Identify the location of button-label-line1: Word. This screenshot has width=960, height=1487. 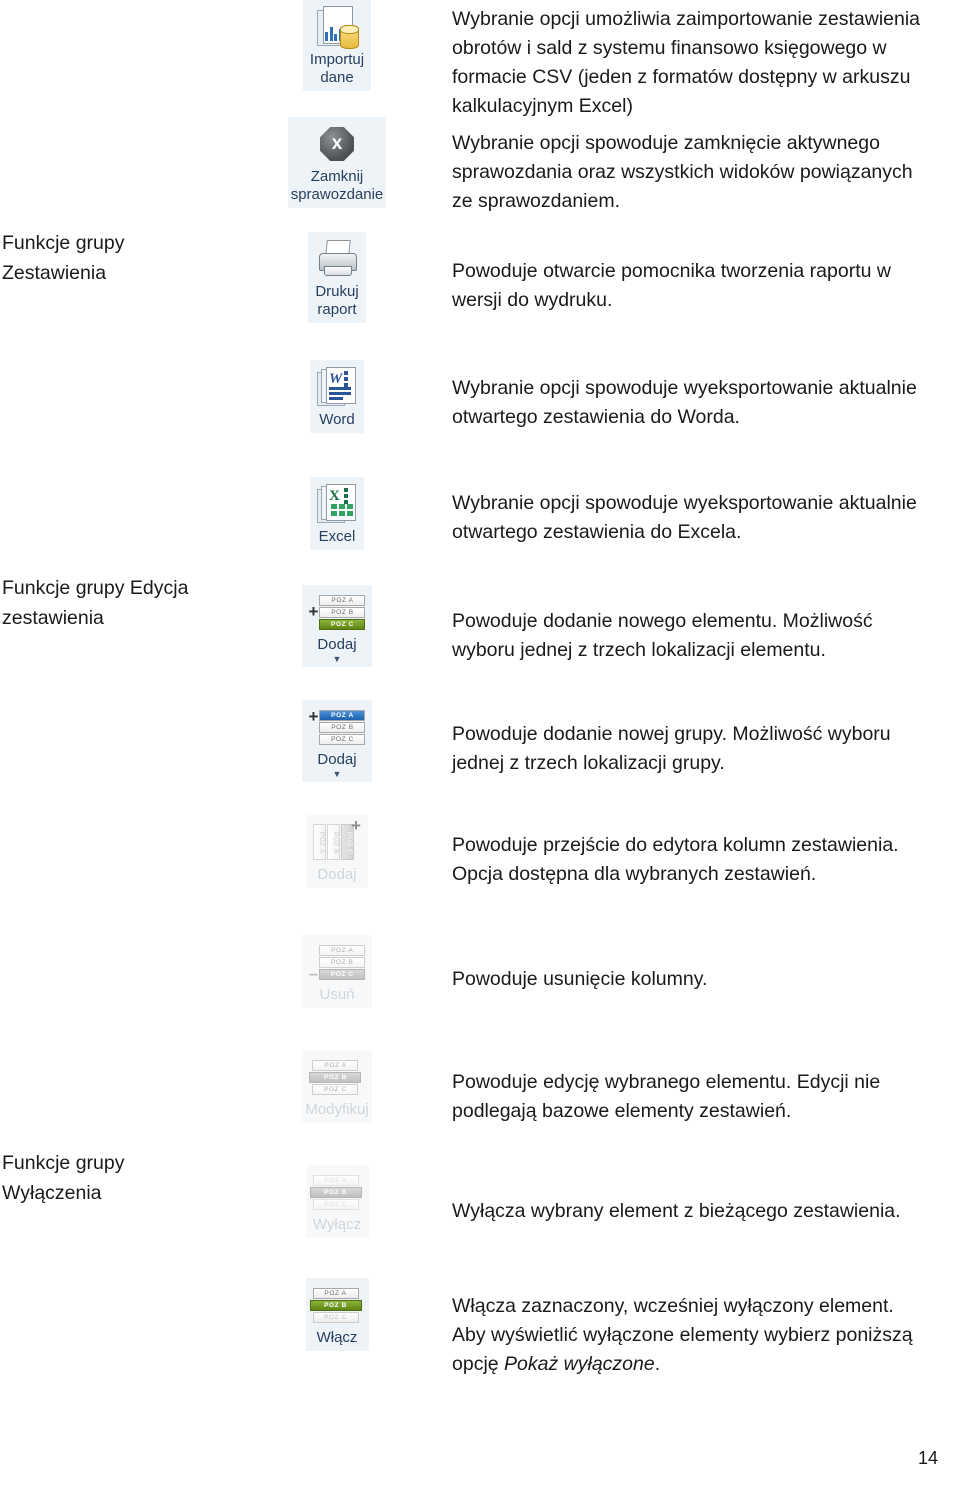
(337, 419).